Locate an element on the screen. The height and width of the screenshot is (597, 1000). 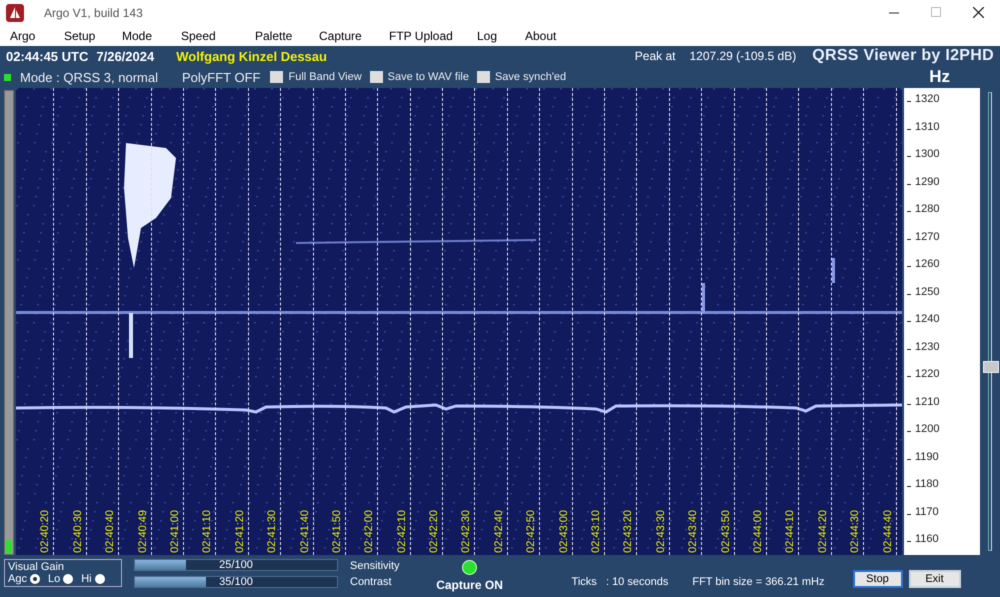
time-tick: 02:44:20 is located at coordinates (822, 531).